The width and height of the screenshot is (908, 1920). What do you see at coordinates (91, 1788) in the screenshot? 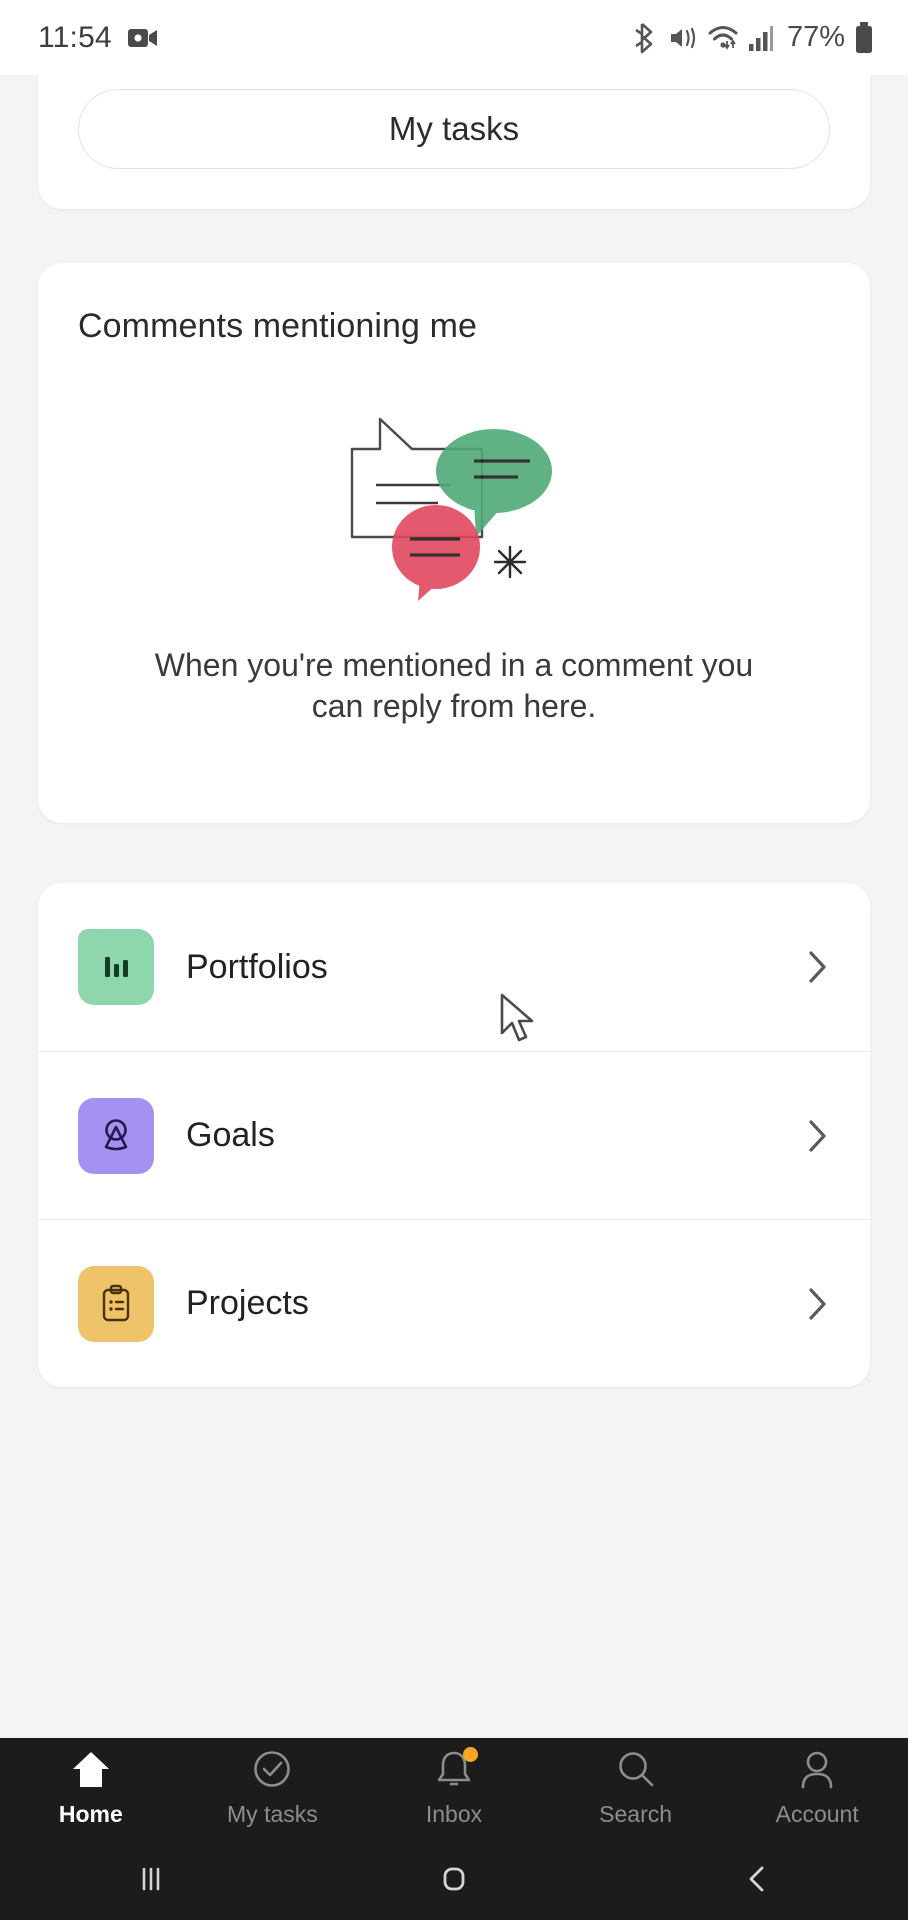
I see `nav-item-home: Home` at bounding box center [91, 1788].